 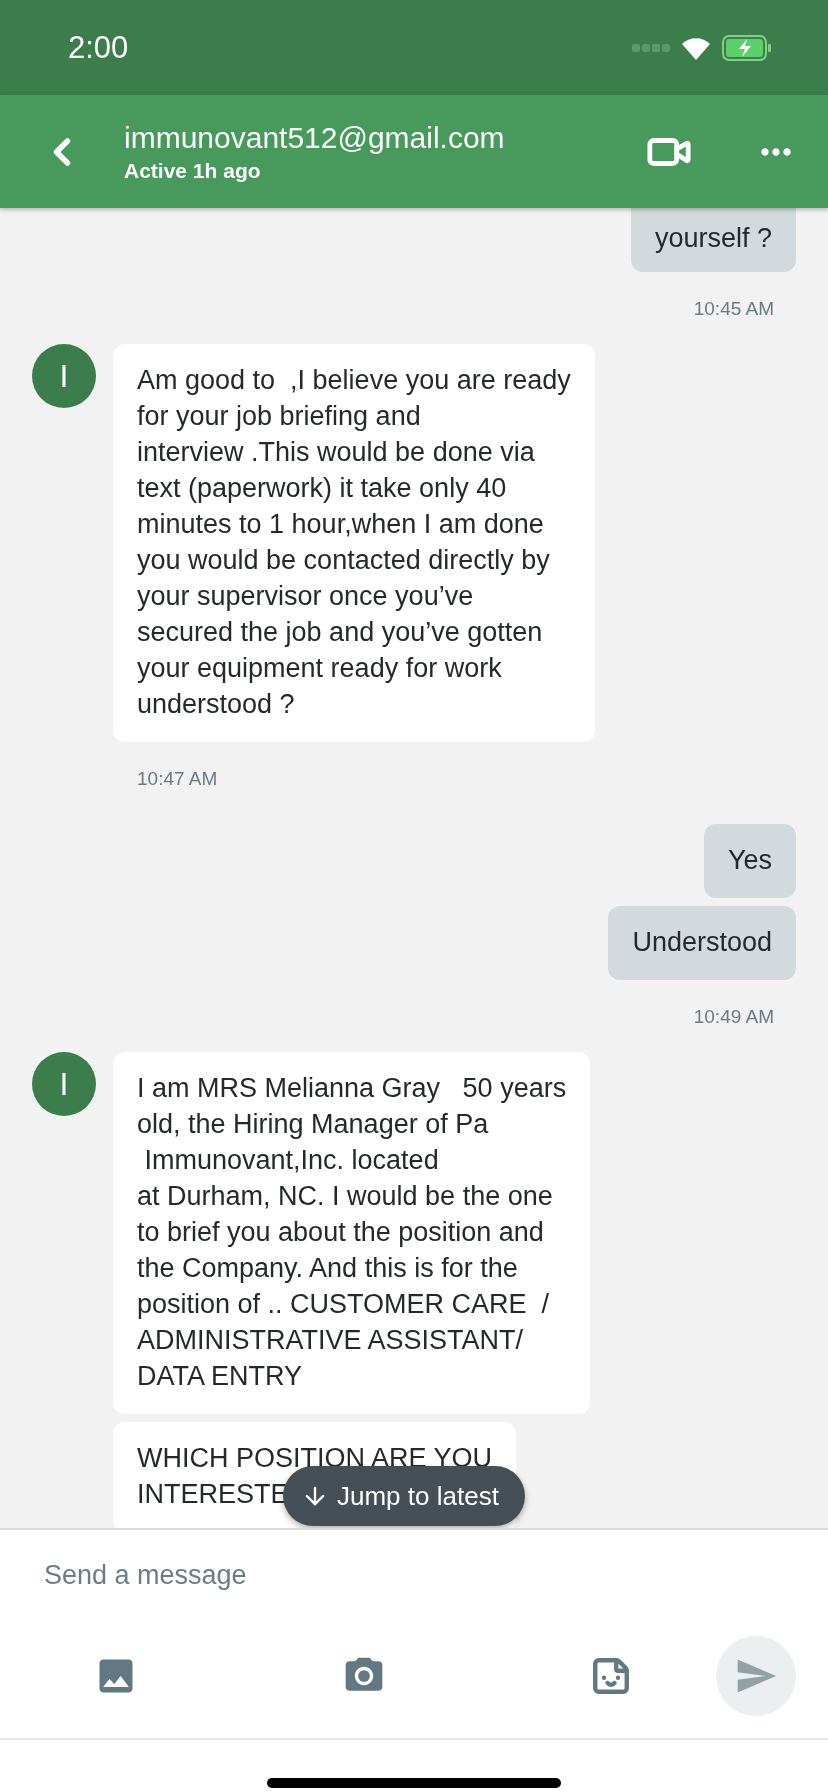 I want to click on message-input: Send a message, so click(x=294, y=1575).